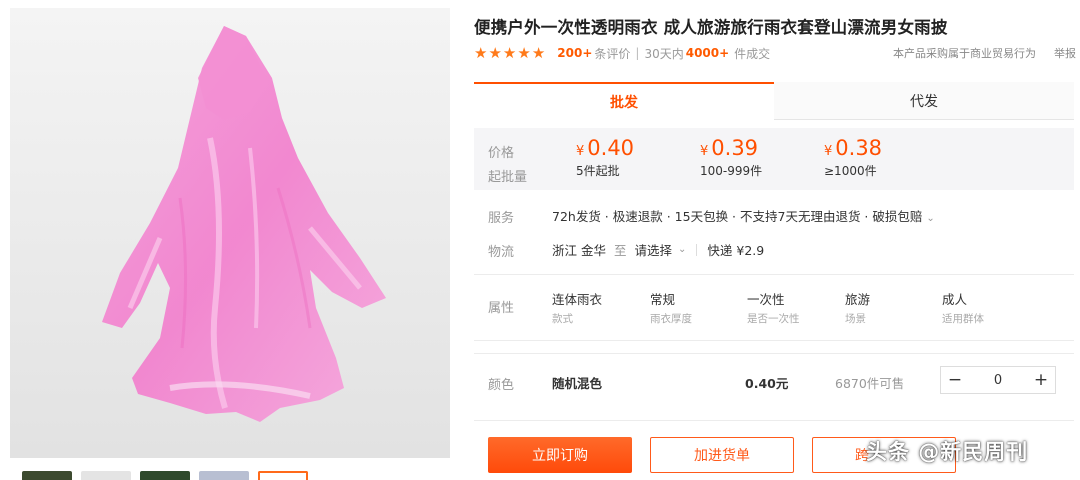  Describe the element at coordinates (955, 380) in the screenshot. I see `decrement-button: −` at that location.